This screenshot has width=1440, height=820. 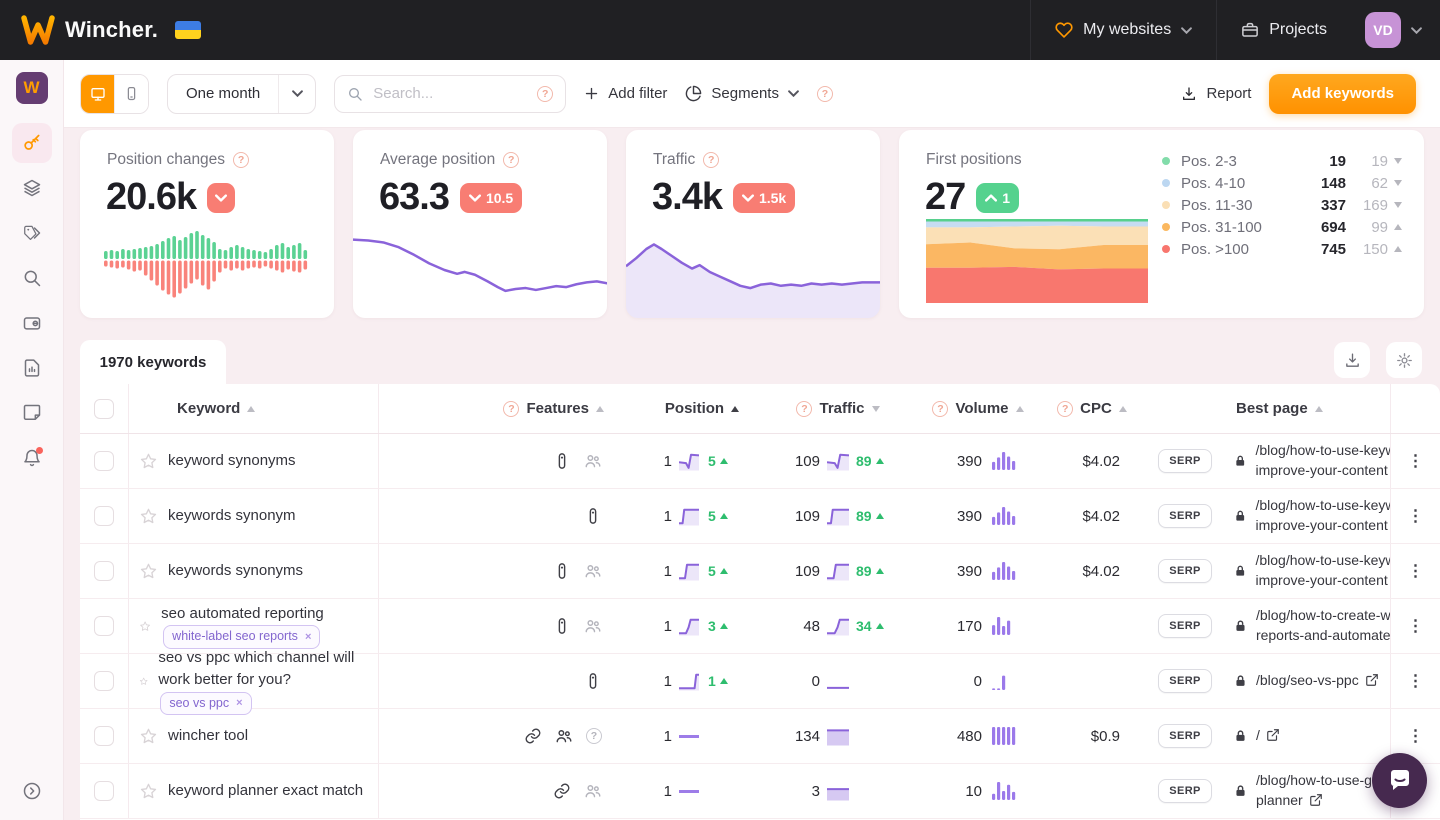 What do you see at coordinates (153, 362) in the screenshot?
I see `keywords-count-tab: 1970 keywords` at bounding box center [153, 362].